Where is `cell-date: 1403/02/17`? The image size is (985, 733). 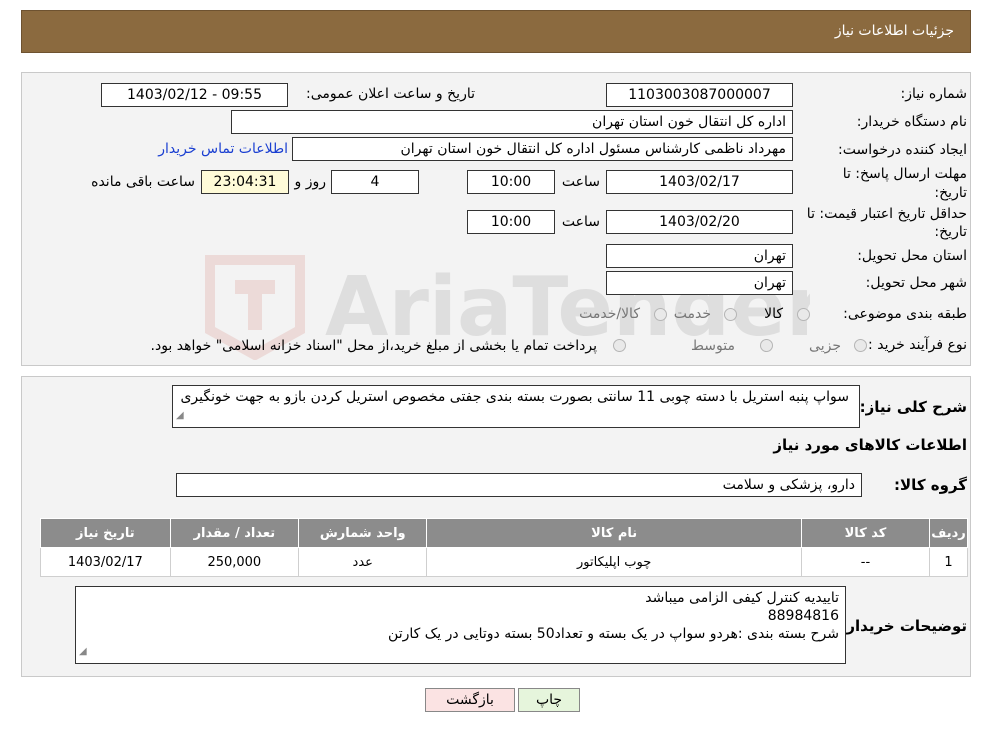 cell-date: 1403/02/17 is located at coordinates (105, 562).